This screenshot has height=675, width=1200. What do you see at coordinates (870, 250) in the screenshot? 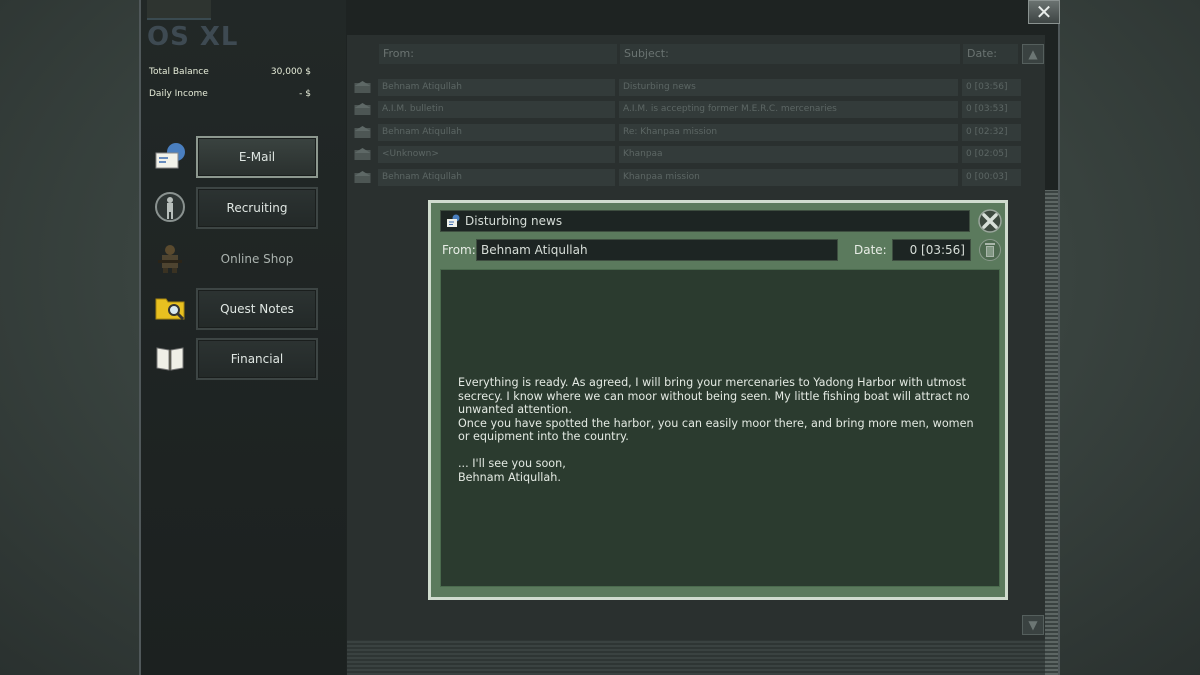
I see `date-label: Date:` at bounding box center [870, 250].